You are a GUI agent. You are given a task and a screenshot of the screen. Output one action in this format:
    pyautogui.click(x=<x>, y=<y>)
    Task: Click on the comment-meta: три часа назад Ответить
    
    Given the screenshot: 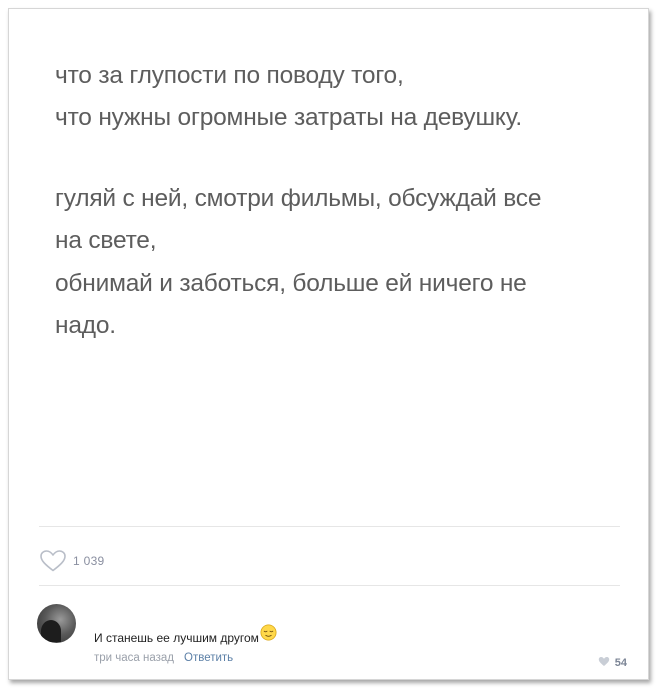 What is the action you would take?
    pyautogui.click(x=163, y=658)
    